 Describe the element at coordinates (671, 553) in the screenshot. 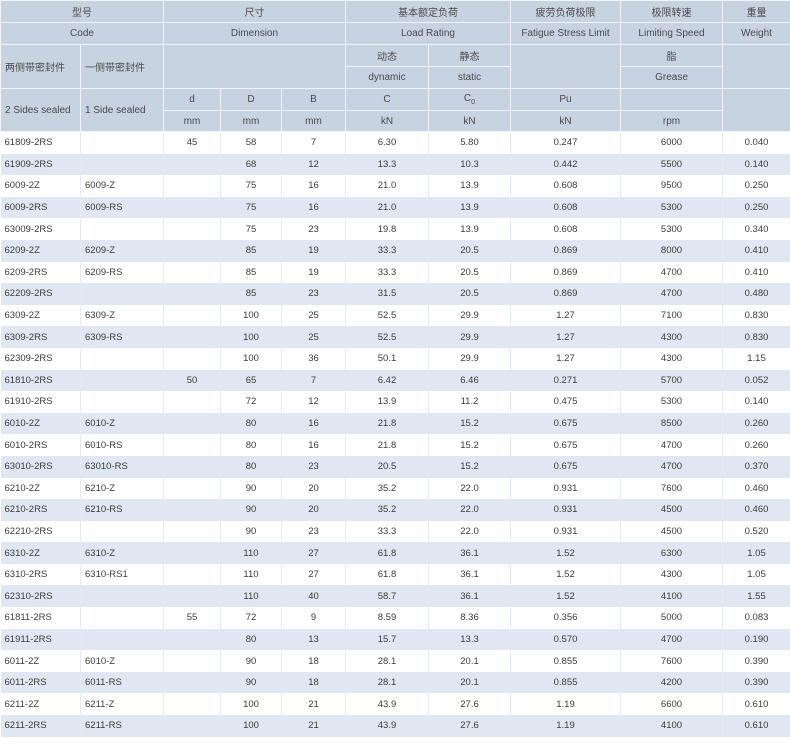

I see `cell-limiting-speed: 6300` at that location.